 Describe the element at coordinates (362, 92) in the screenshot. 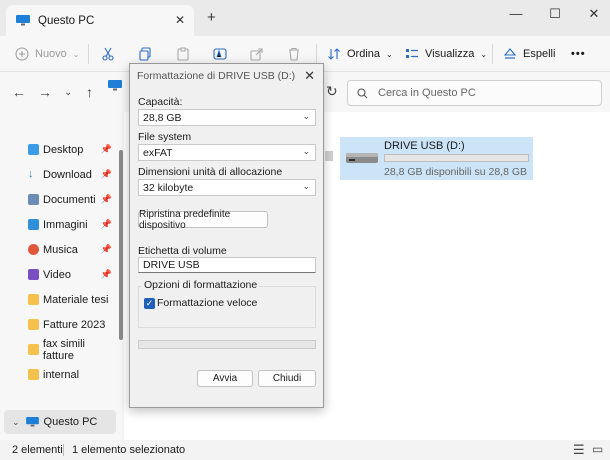

I see `search-icon` at that location.